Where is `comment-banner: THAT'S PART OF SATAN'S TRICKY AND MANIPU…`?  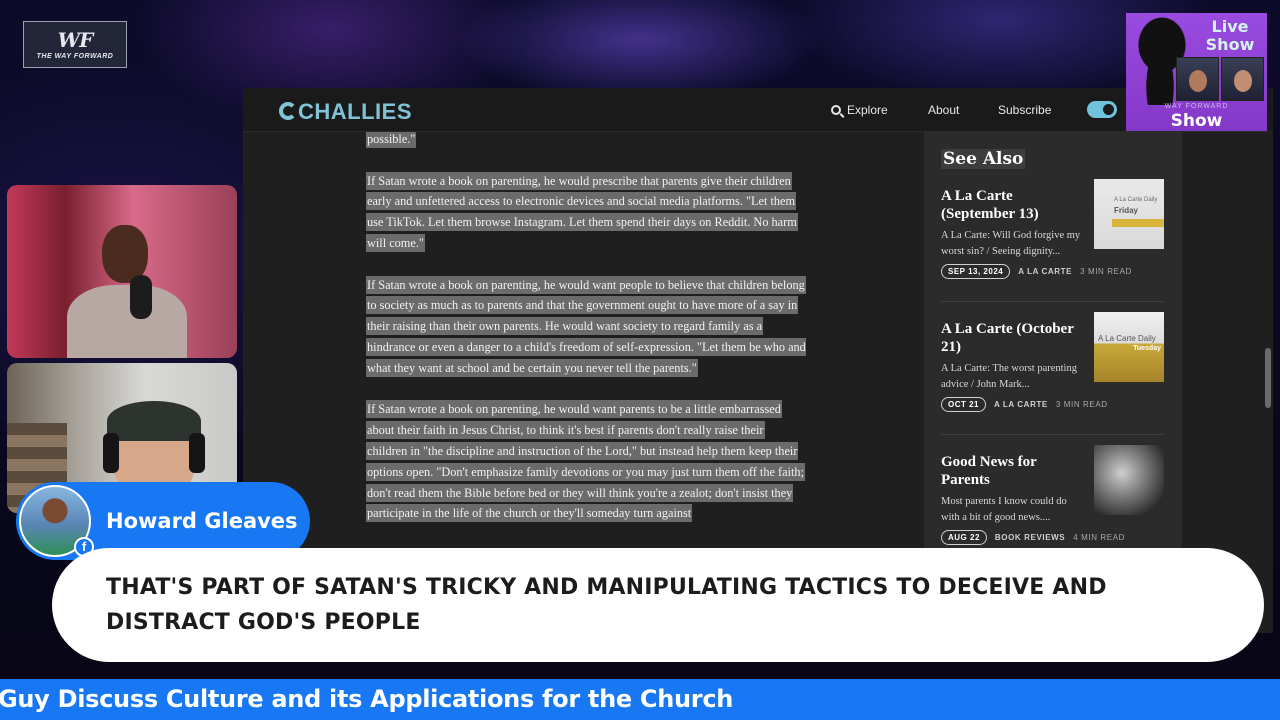 comment-banner: THAT'S PART OF SATAN'S TRICKY AND MANIPU… is located at coordinates (658, 605).